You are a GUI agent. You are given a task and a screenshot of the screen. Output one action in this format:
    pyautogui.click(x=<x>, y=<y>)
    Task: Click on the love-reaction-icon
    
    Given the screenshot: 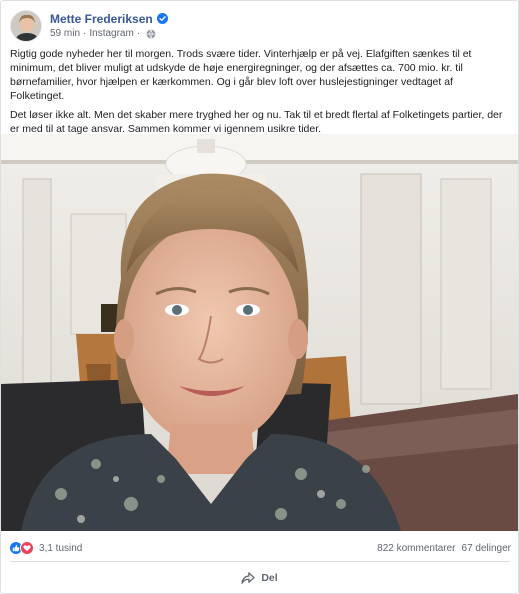 What is the action you would take?
    pyautogui.click(x=27, y=548)
    